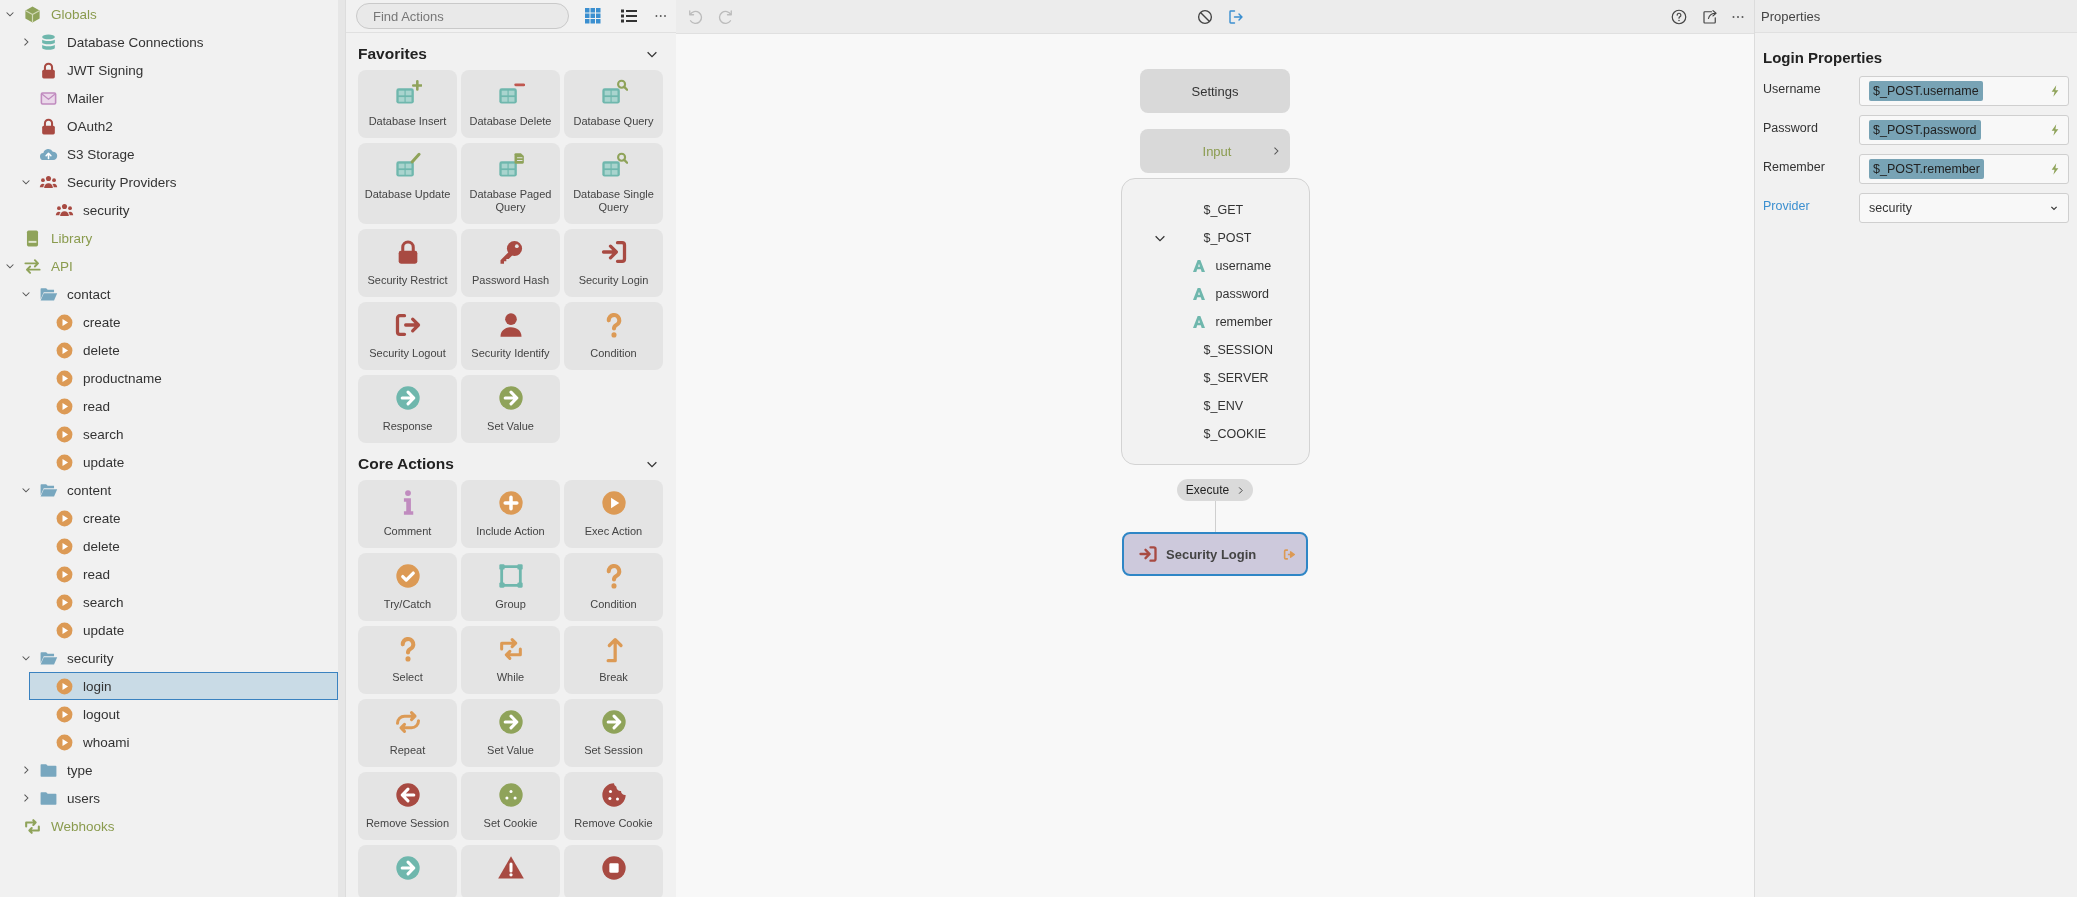 The width and height of the screenshot is (2077, 897). I want to click on action-tile: Repeat, so click(407, 733).